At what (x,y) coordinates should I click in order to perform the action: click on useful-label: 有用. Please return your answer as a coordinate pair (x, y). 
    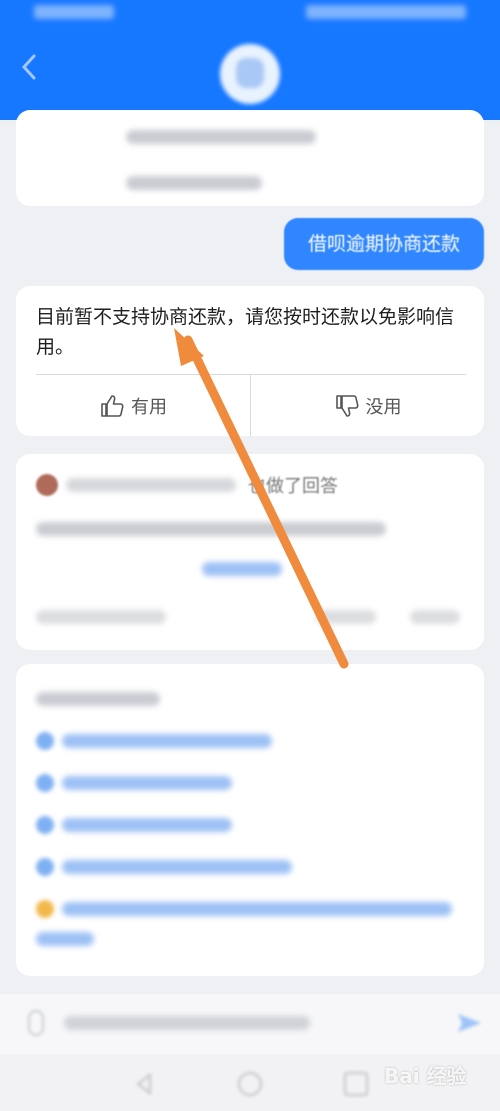
    Looking at the image, I should click on (149, 407).